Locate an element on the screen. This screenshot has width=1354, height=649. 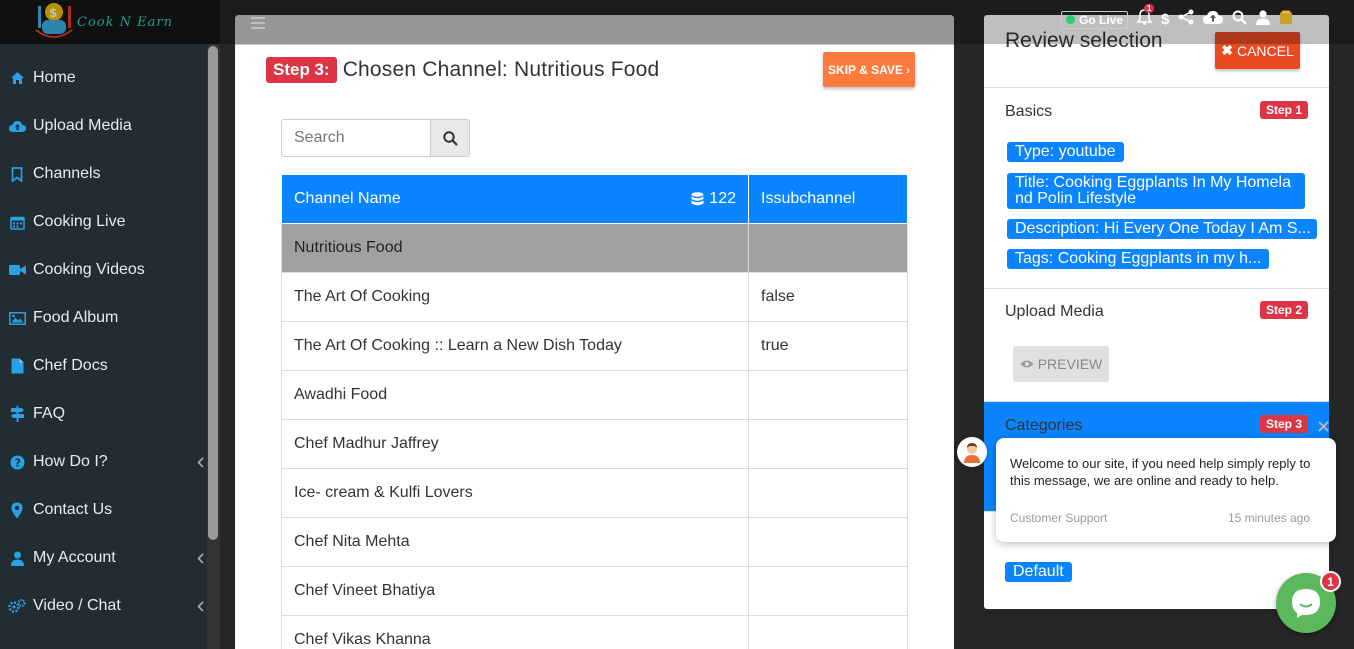
hamburger-menu-icon is located at coordinates (258, 23).